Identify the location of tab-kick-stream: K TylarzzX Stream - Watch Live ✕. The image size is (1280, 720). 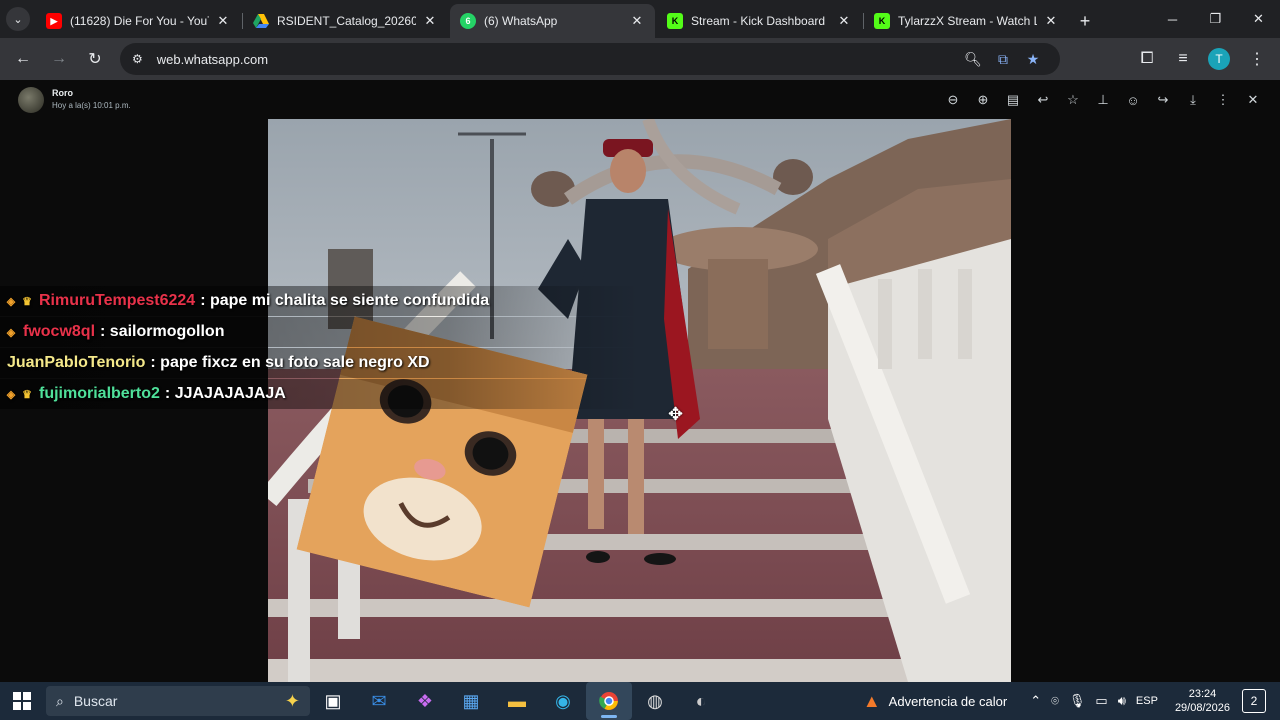
(966, 21).